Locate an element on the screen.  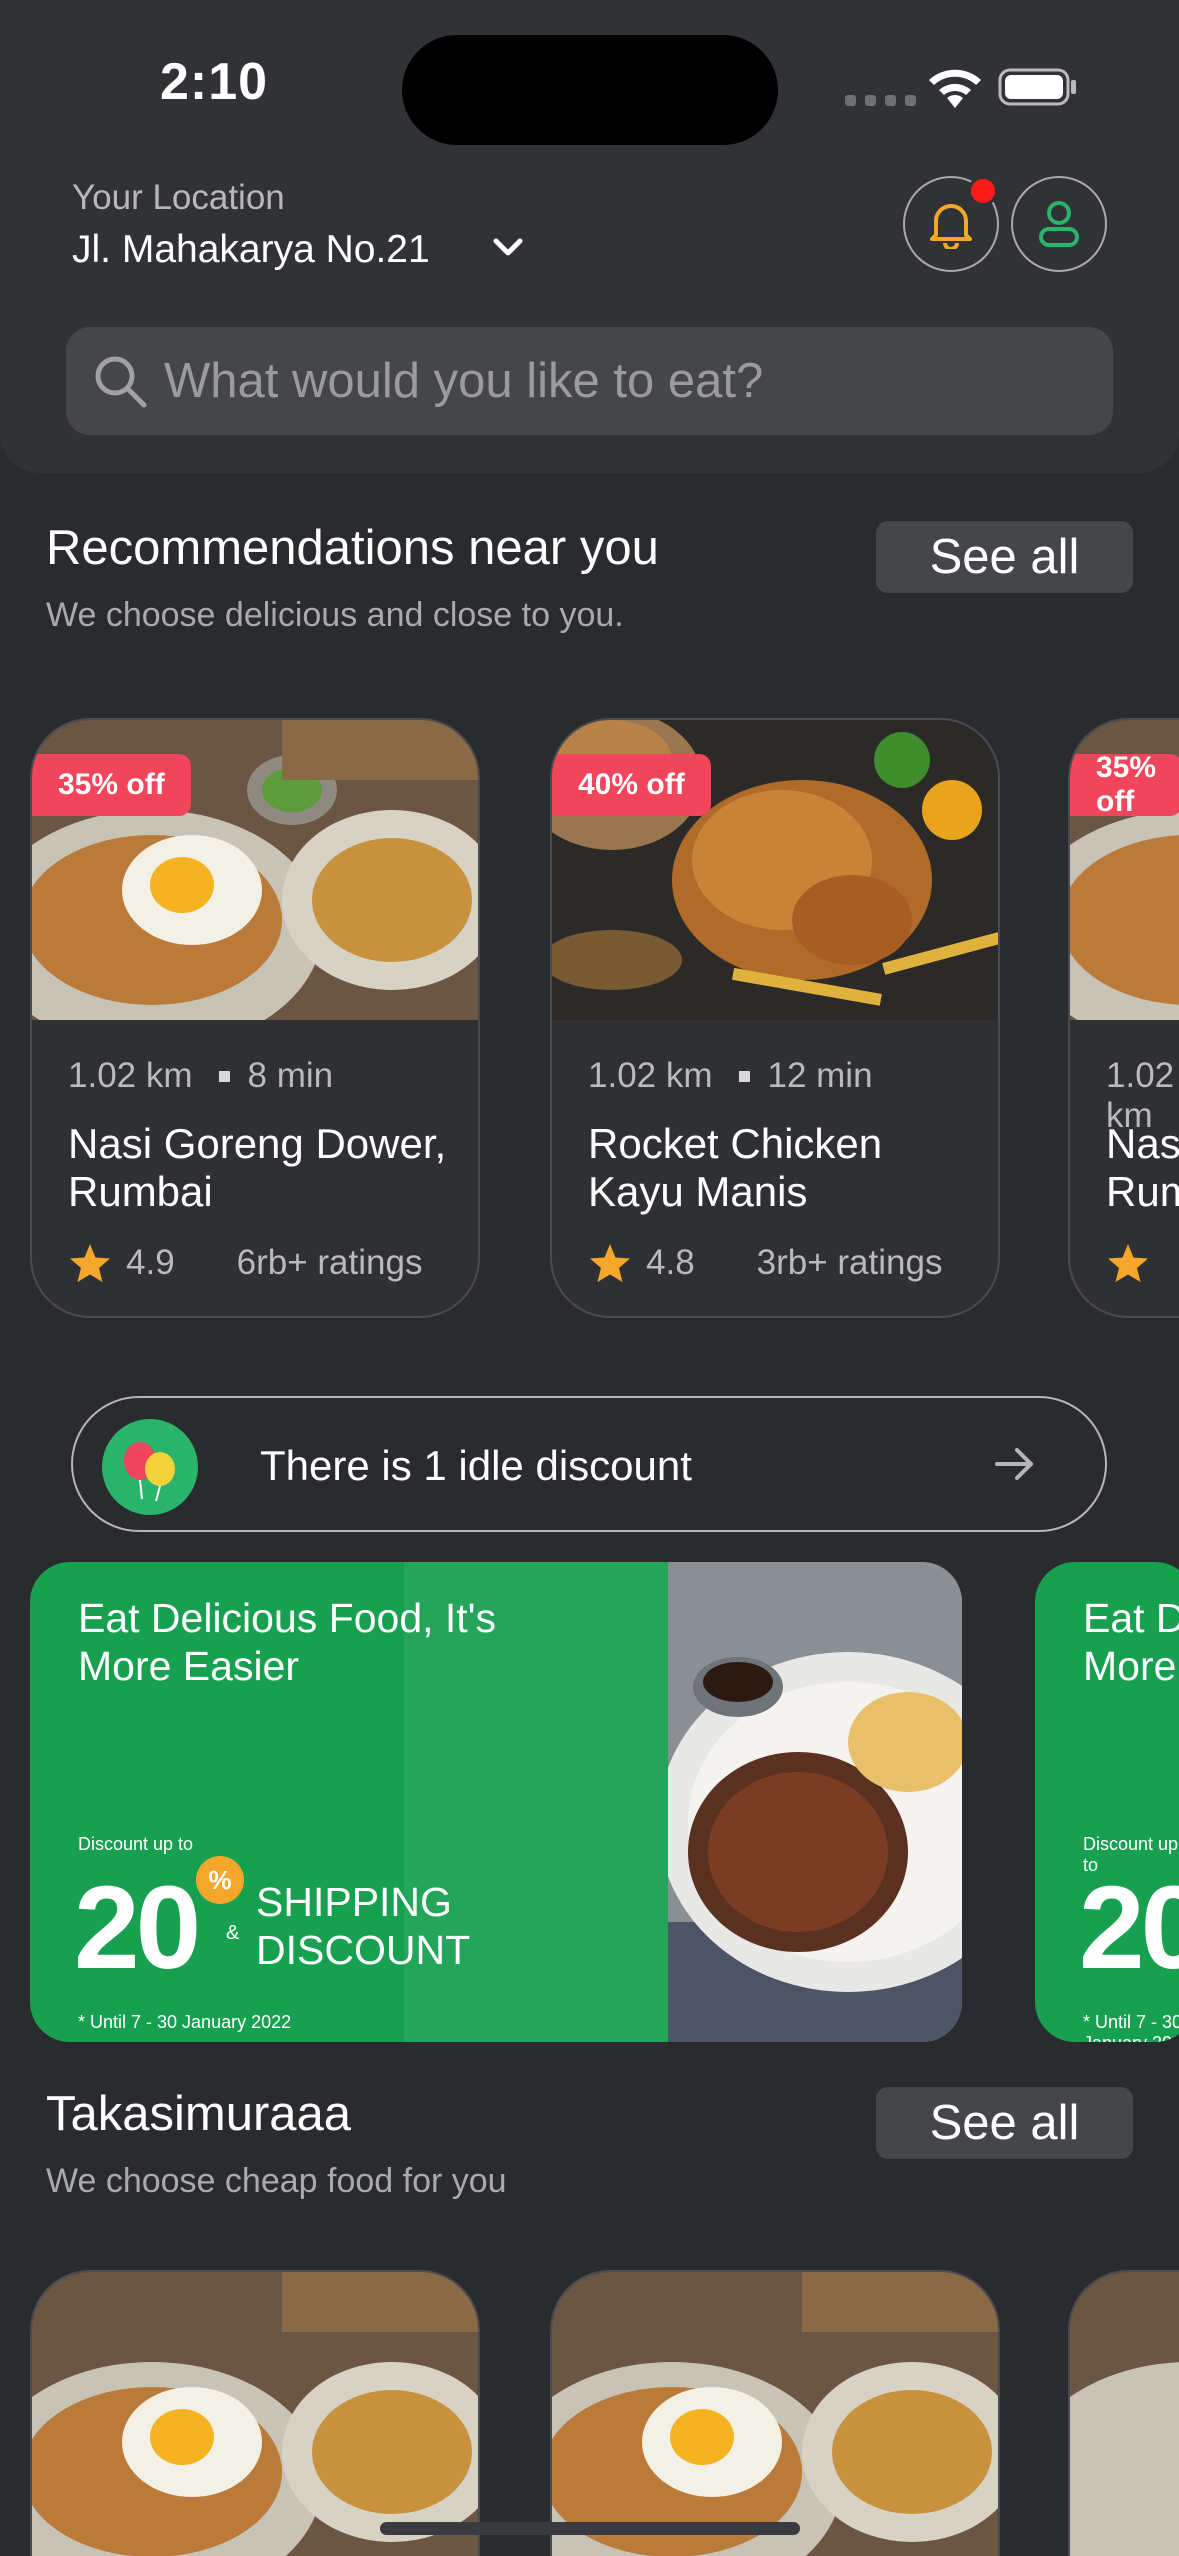
recommendations-title: Recommendations near you is located at coordinates (352, 548).